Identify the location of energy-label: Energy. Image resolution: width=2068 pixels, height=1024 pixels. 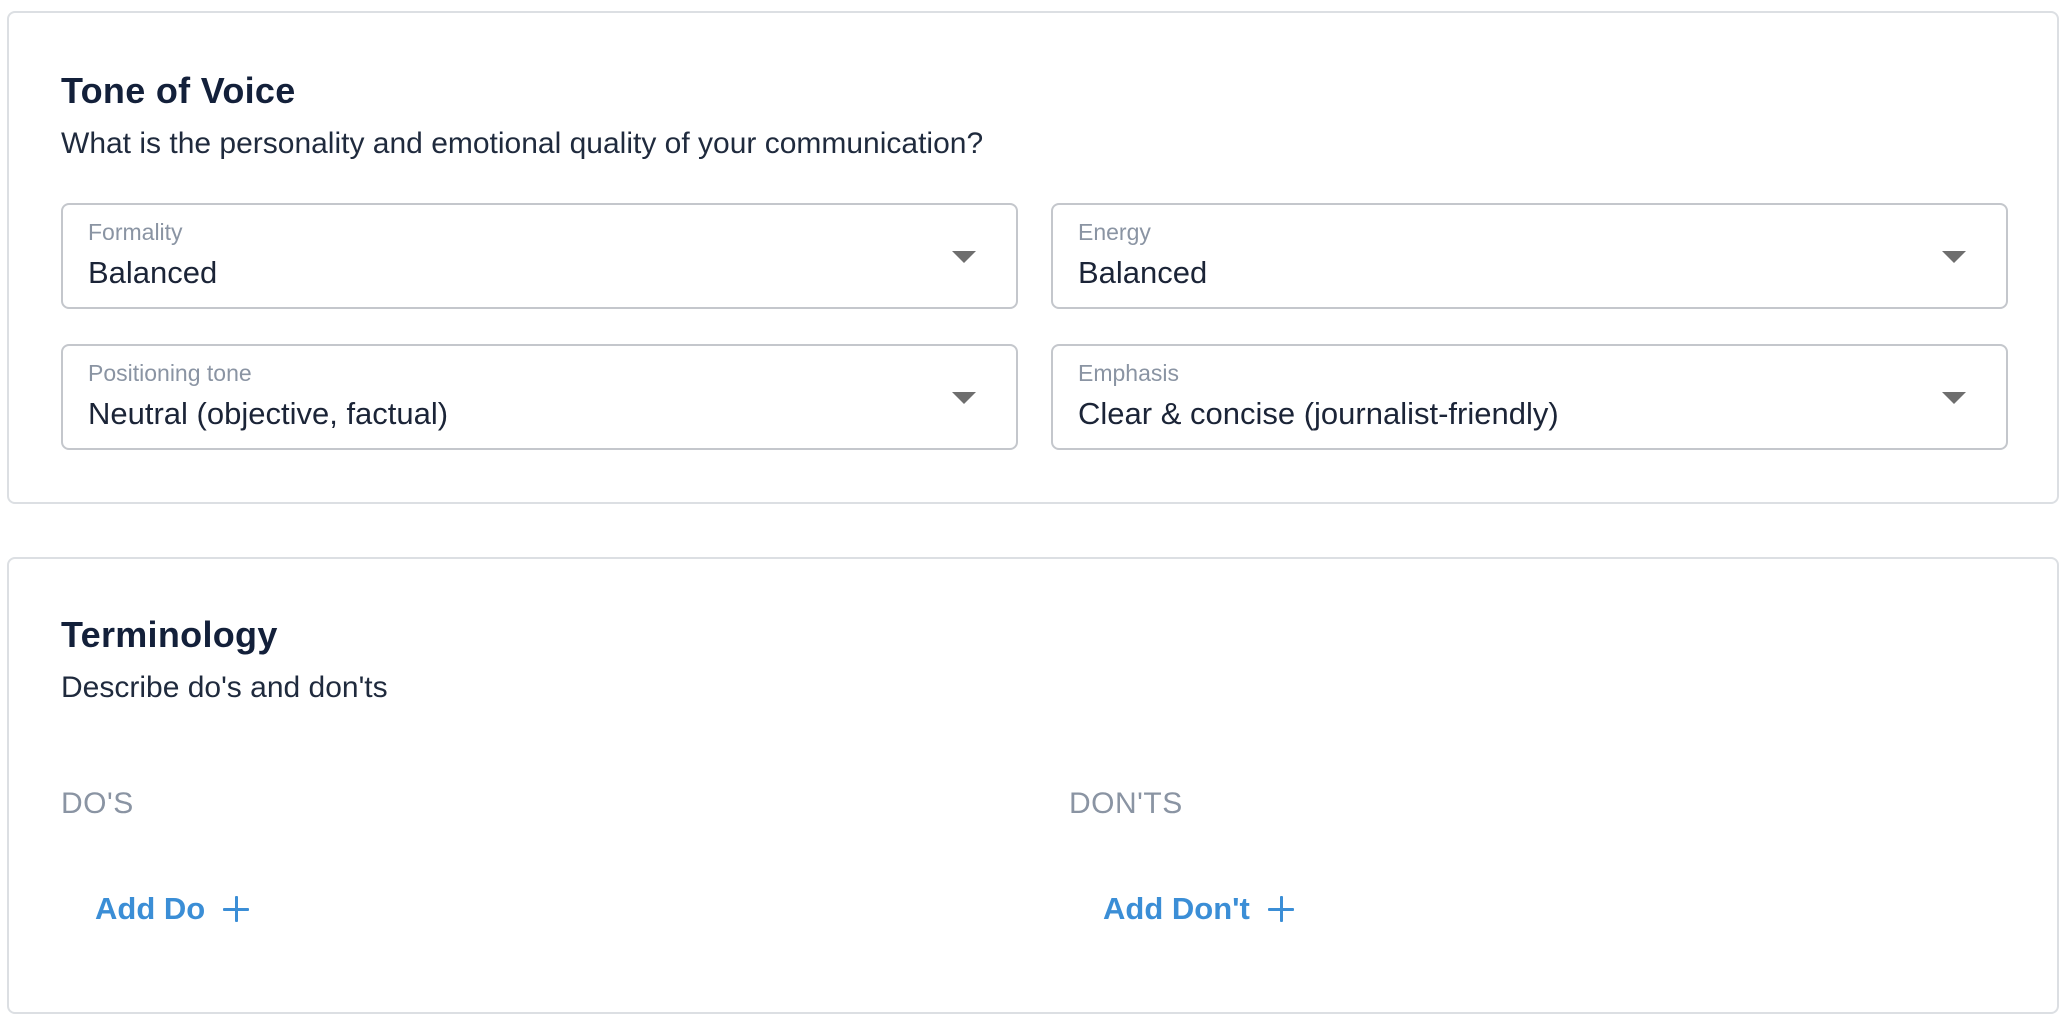
(1114, 232).